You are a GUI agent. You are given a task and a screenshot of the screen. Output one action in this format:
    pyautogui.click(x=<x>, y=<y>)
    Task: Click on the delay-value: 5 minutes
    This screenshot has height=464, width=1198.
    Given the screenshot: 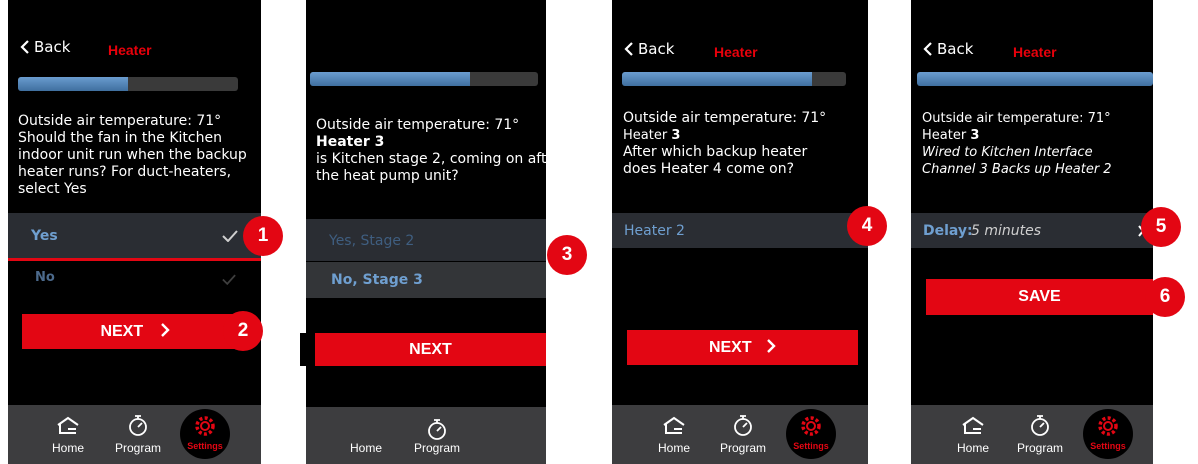 What is the action you would take?
    pyautogui.click(x=1006, y=231)
    